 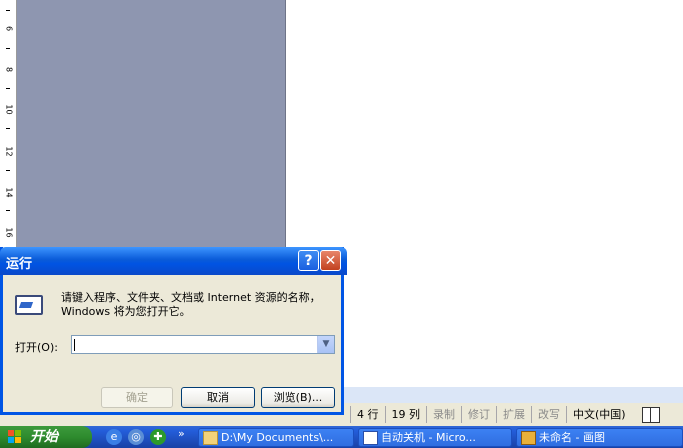 I want to click on taskbar-item: 未命名 - 画图, so click(x=599, y=437).